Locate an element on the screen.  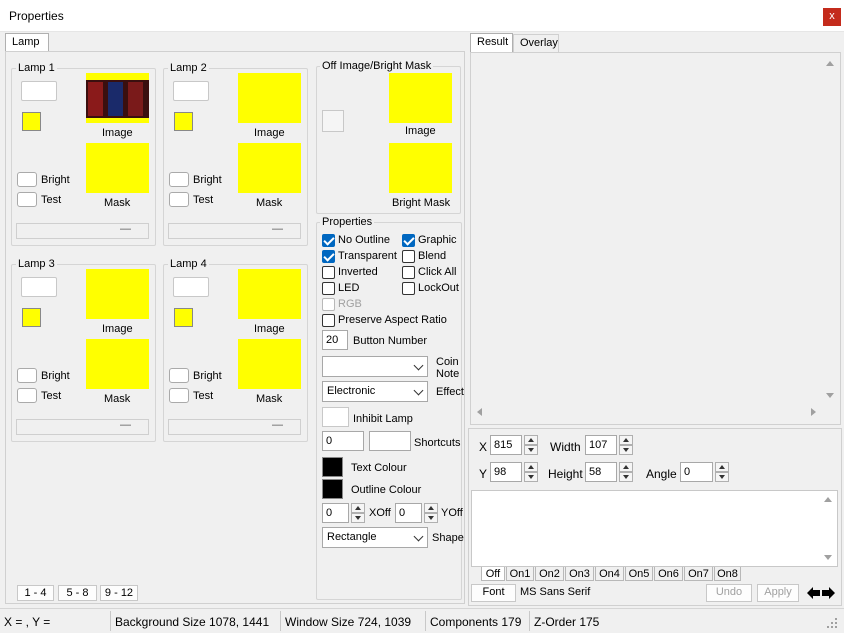
page-button-9-12: 9 - 12 is located at coordinates (119, 593).